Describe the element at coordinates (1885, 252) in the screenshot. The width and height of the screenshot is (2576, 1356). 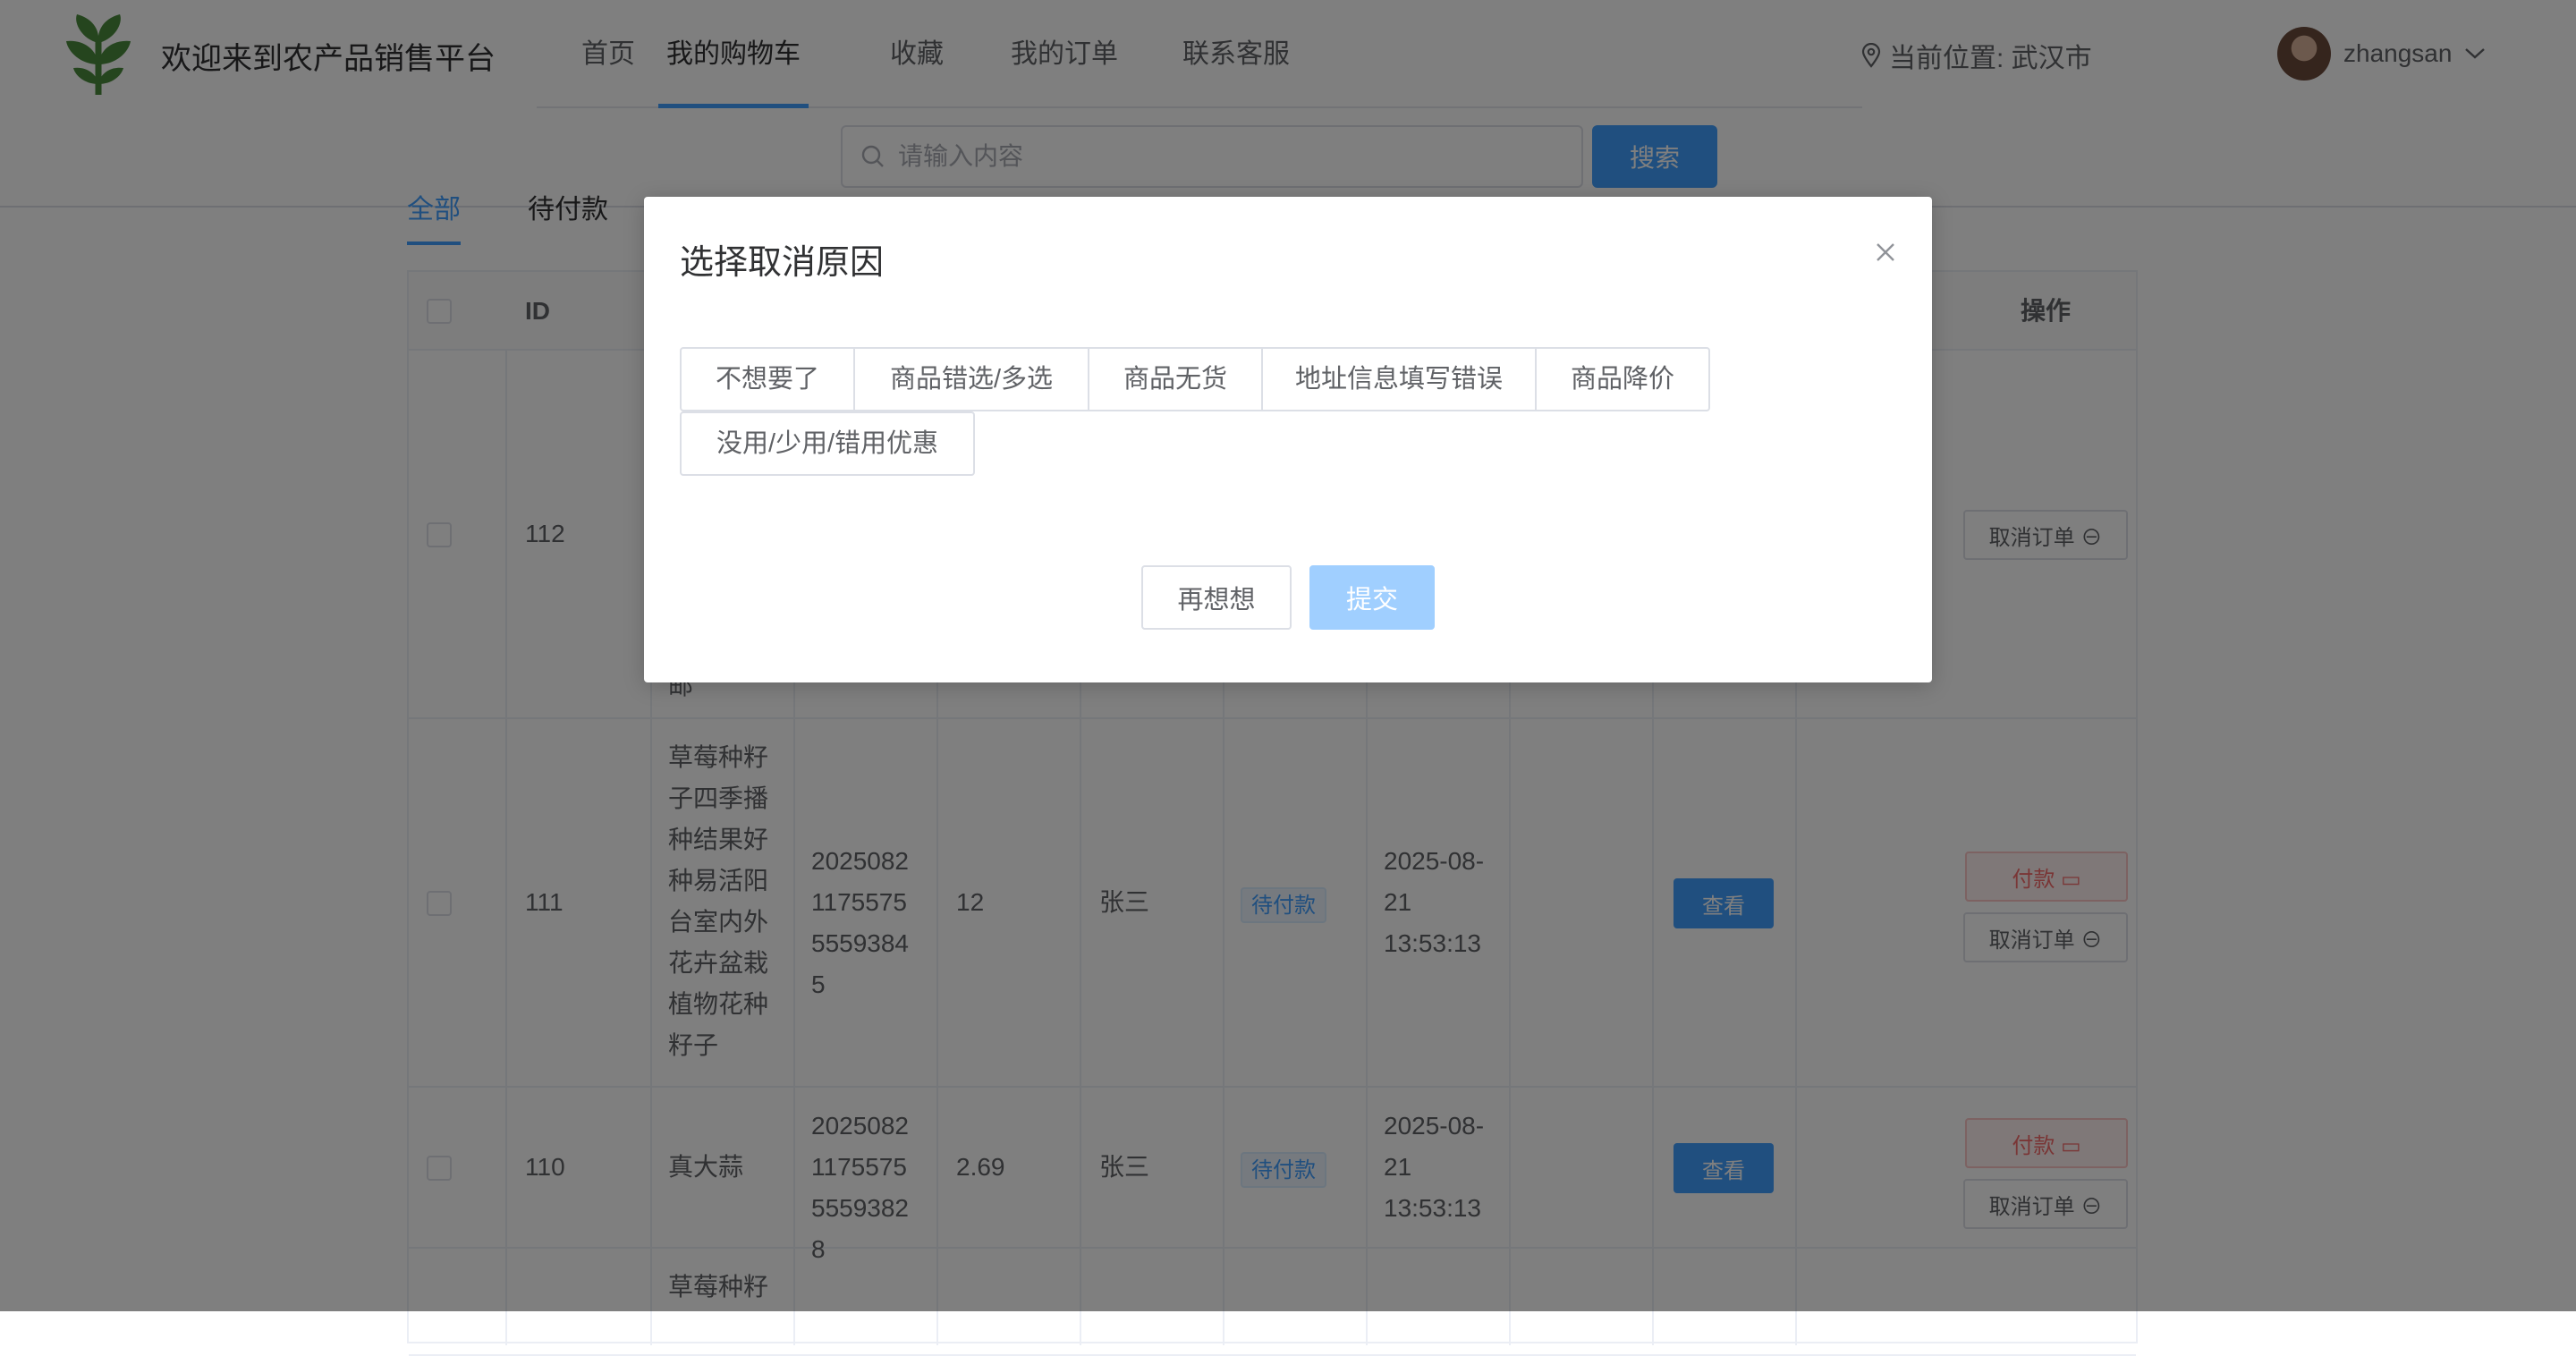
I see `close-icon` at that location.